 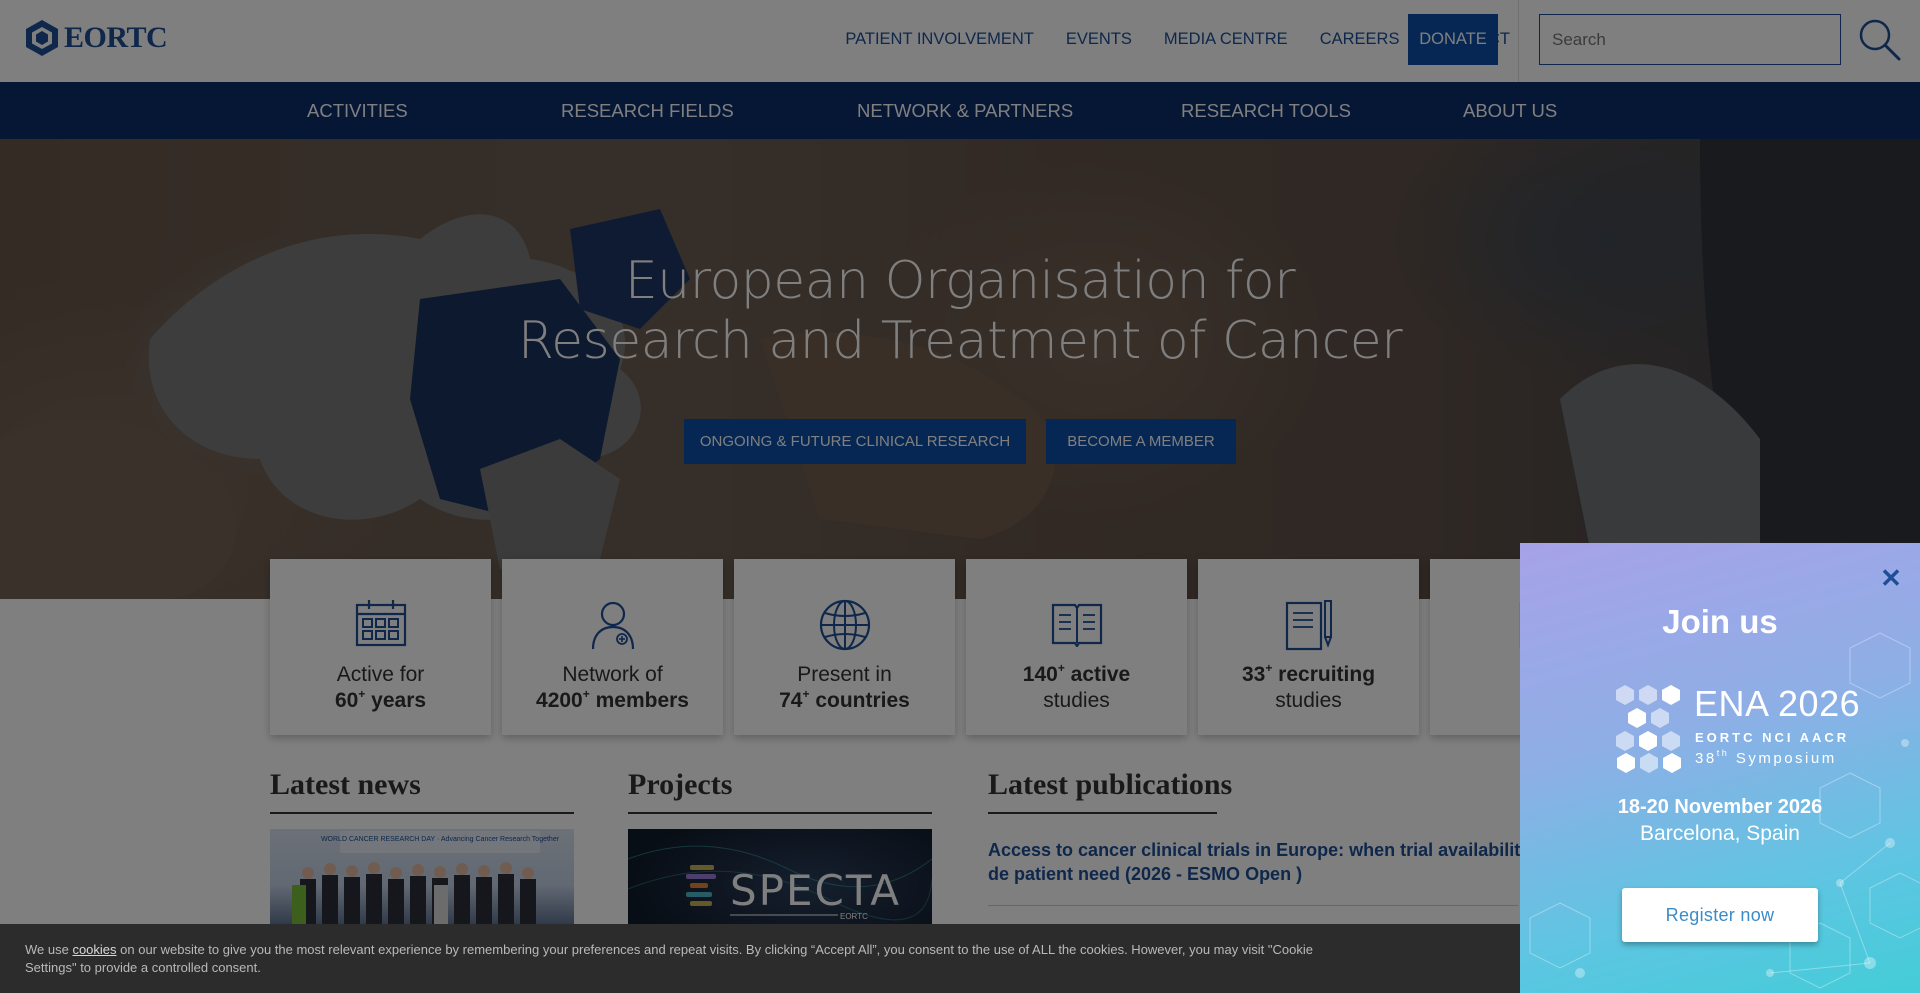 I want to click on register-now-button: Register now, so click(x=1720, y=915).